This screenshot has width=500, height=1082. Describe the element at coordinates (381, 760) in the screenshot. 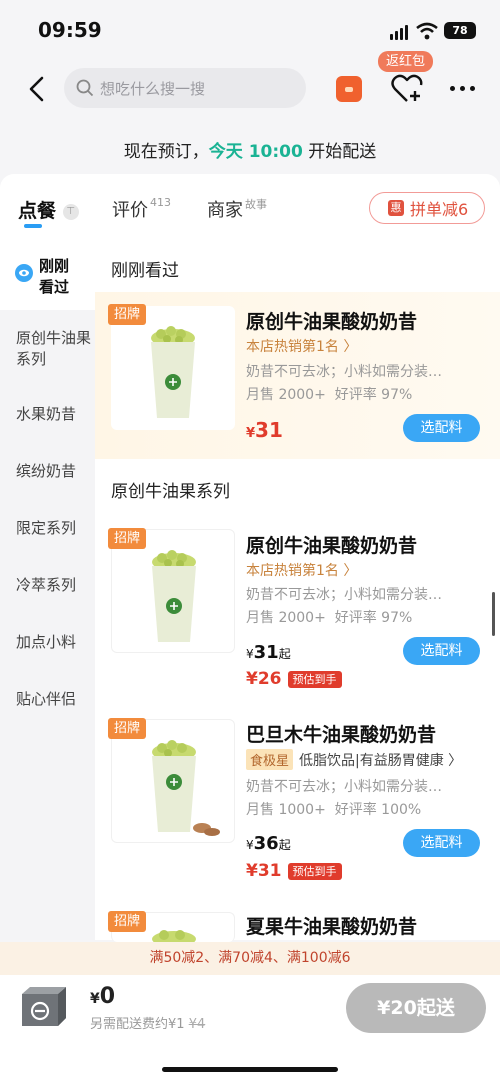

I see `health-tag-text: 低脂饮品|有益肠胃健康 〉` at that location.